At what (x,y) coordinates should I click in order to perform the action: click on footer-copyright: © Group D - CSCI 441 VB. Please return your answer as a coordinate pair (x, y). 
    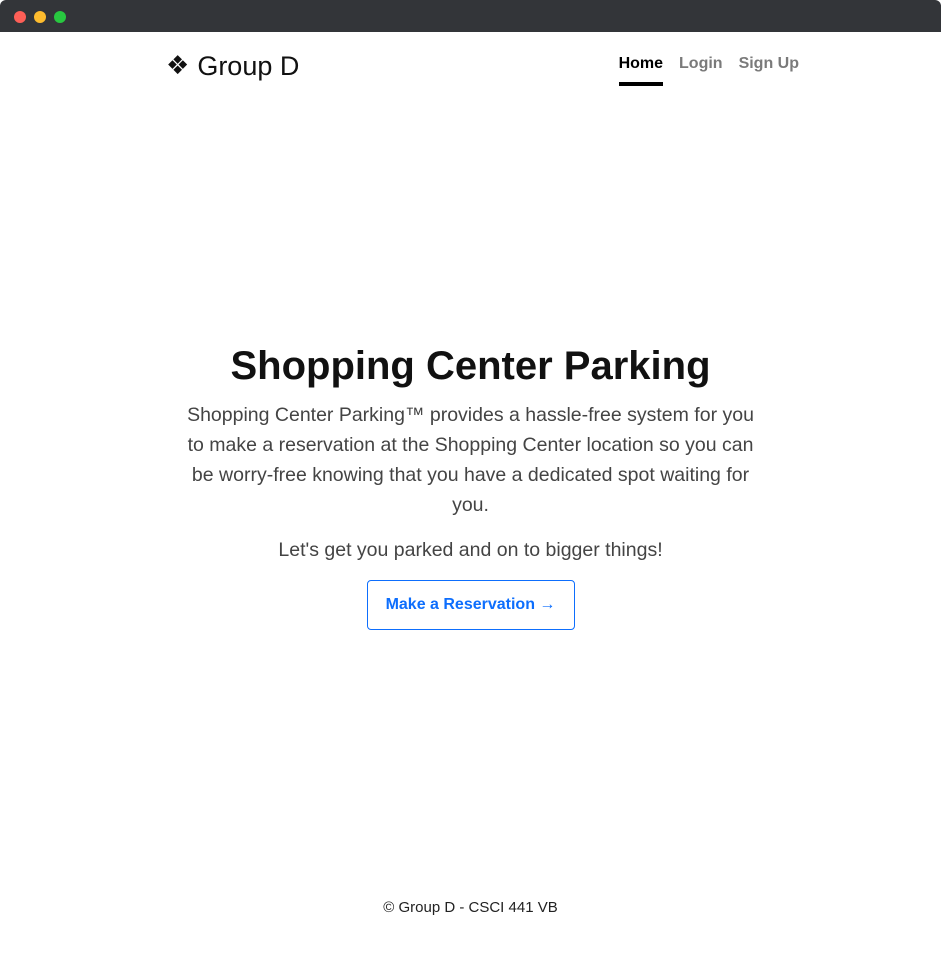
    Looking at the image, I should click on (470, 907).